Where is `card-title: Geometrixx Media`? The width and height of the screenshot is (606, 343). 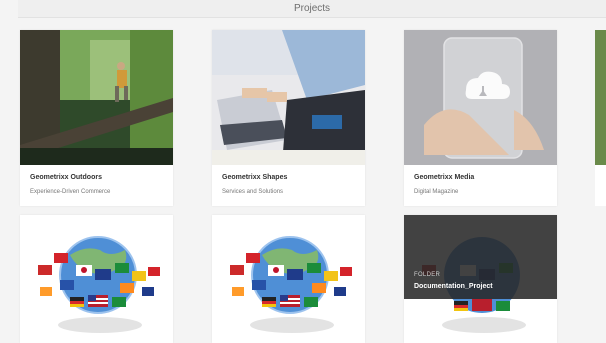
card-title: Geometrixx Media is located at coordinates (444, 177).